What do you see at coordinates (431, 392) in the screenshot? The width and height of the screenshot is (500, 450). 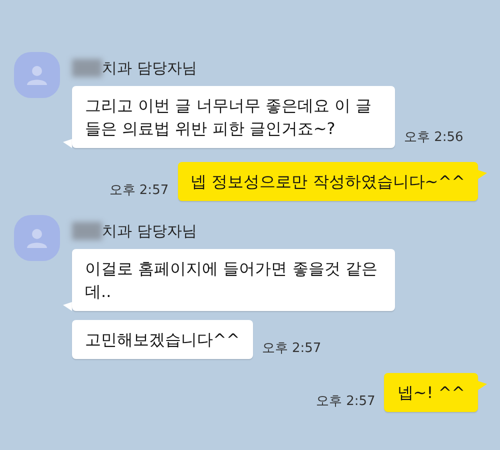 I see `message-bubble: 넵~! ^^` at bounding box center [431, 392].